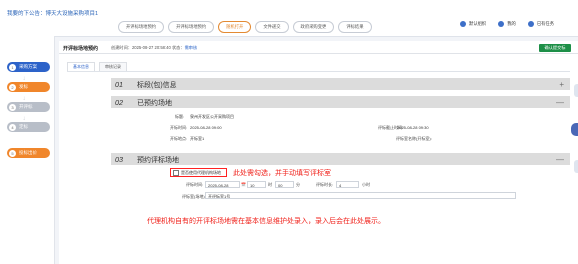 The width and height of the screenshot is (578, 264). Describe the element at coordinates (53, 14) in the screenshot. I see `app-title: 我要的下公告：博天大设施采购项目1` at that location.